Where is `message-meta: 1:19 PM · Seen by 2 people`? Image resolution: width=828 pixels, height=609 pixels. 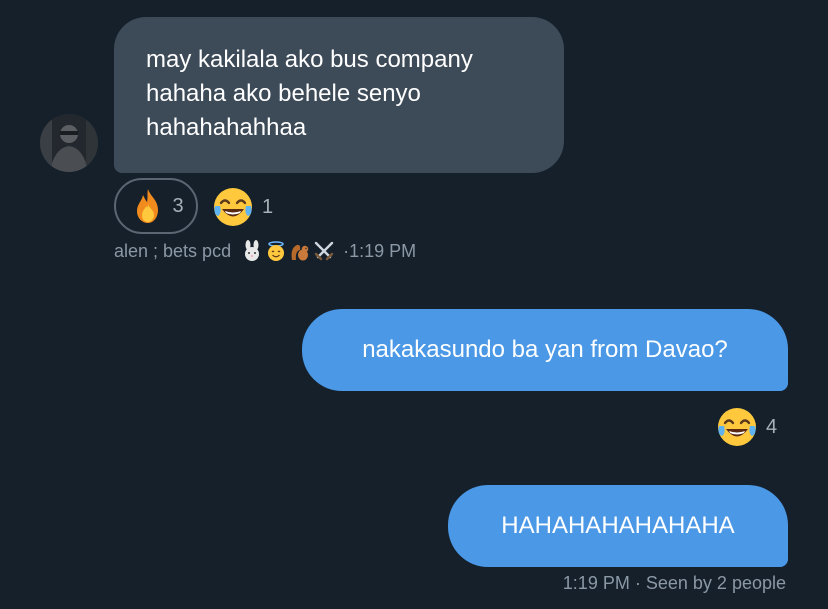 message-meta: 1:19 PM · Seen by 2 people is located at coordinates (674, 583).